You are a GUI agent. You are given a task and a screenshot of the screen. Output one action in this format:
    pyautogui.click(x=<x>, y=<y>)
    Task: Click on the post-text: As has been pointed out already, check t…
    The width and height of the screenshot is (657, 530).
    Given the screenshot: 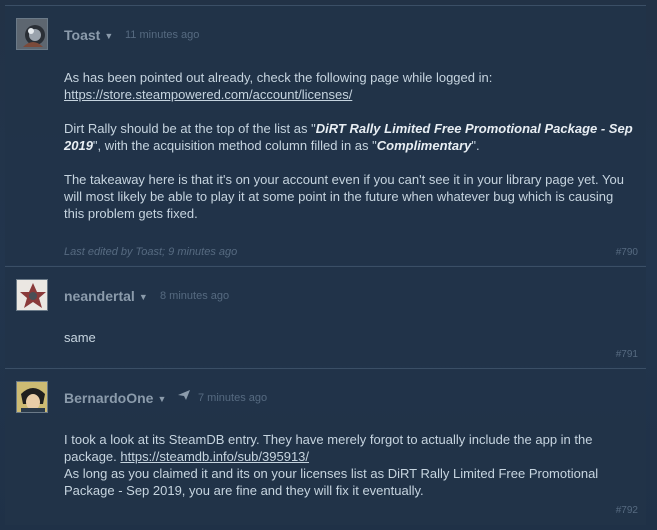 What is the action you would take?
    pyautogui.click(x=278, y=77)
    